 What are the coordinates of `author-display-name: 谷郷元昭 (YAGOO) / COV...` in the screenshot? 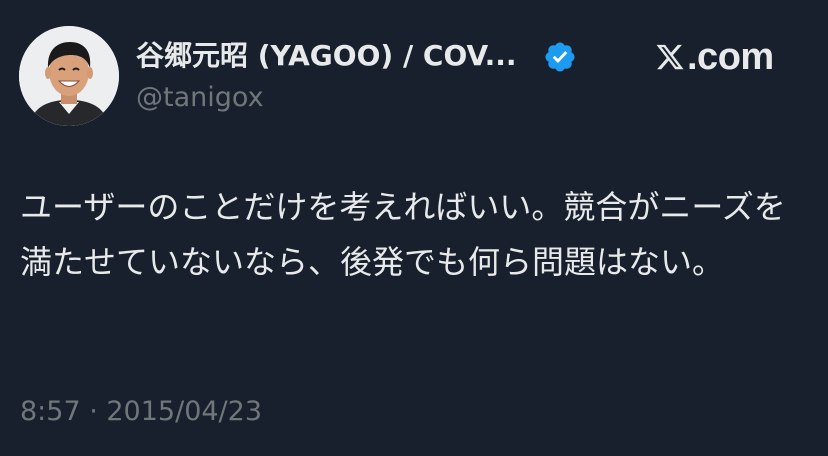 It's located at (326, 56).